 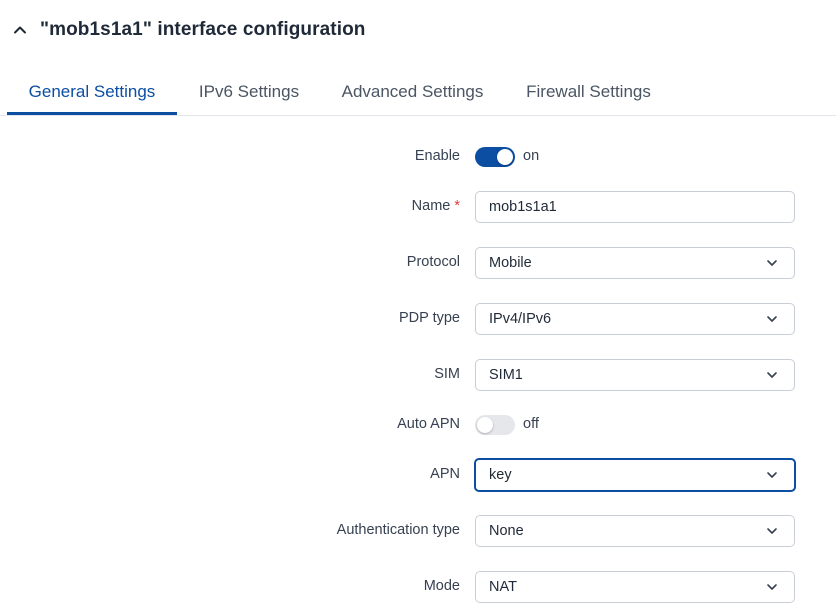 What do you see at coordinates (506, 531) in the screenshot?
I see `auth-type-value: None` at bounding box center [506, 531].